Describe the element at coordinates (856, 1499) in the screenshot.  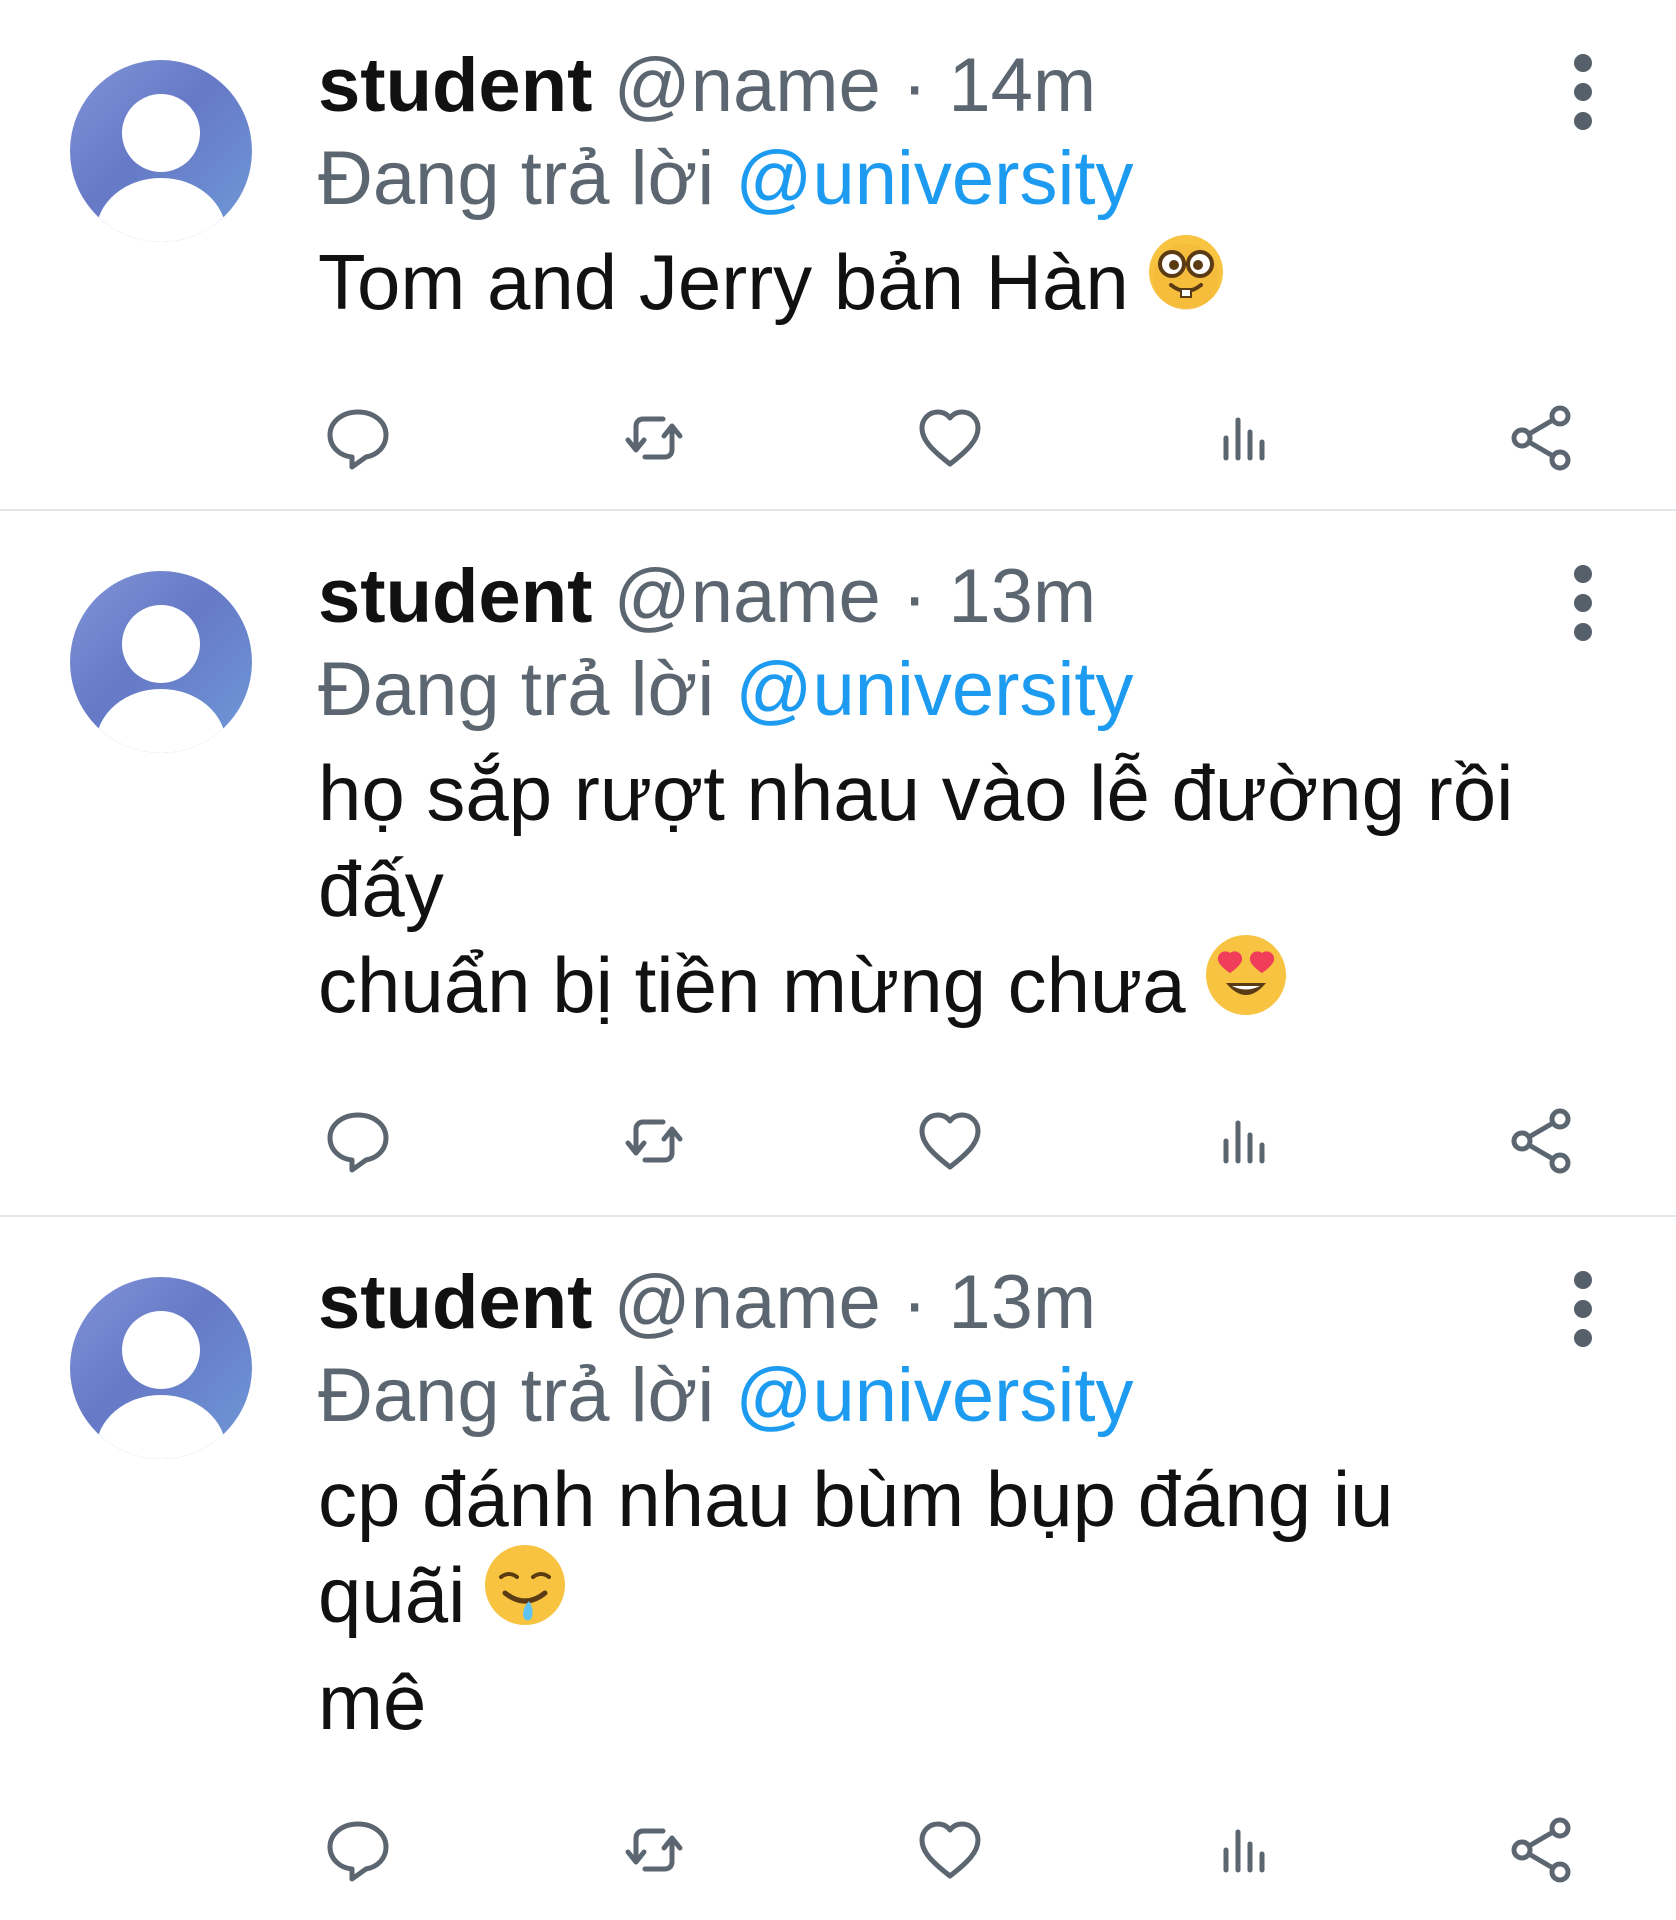
I see `tweet-text-line: cp đánh nhau bùm bụp đáng iu` at that location.